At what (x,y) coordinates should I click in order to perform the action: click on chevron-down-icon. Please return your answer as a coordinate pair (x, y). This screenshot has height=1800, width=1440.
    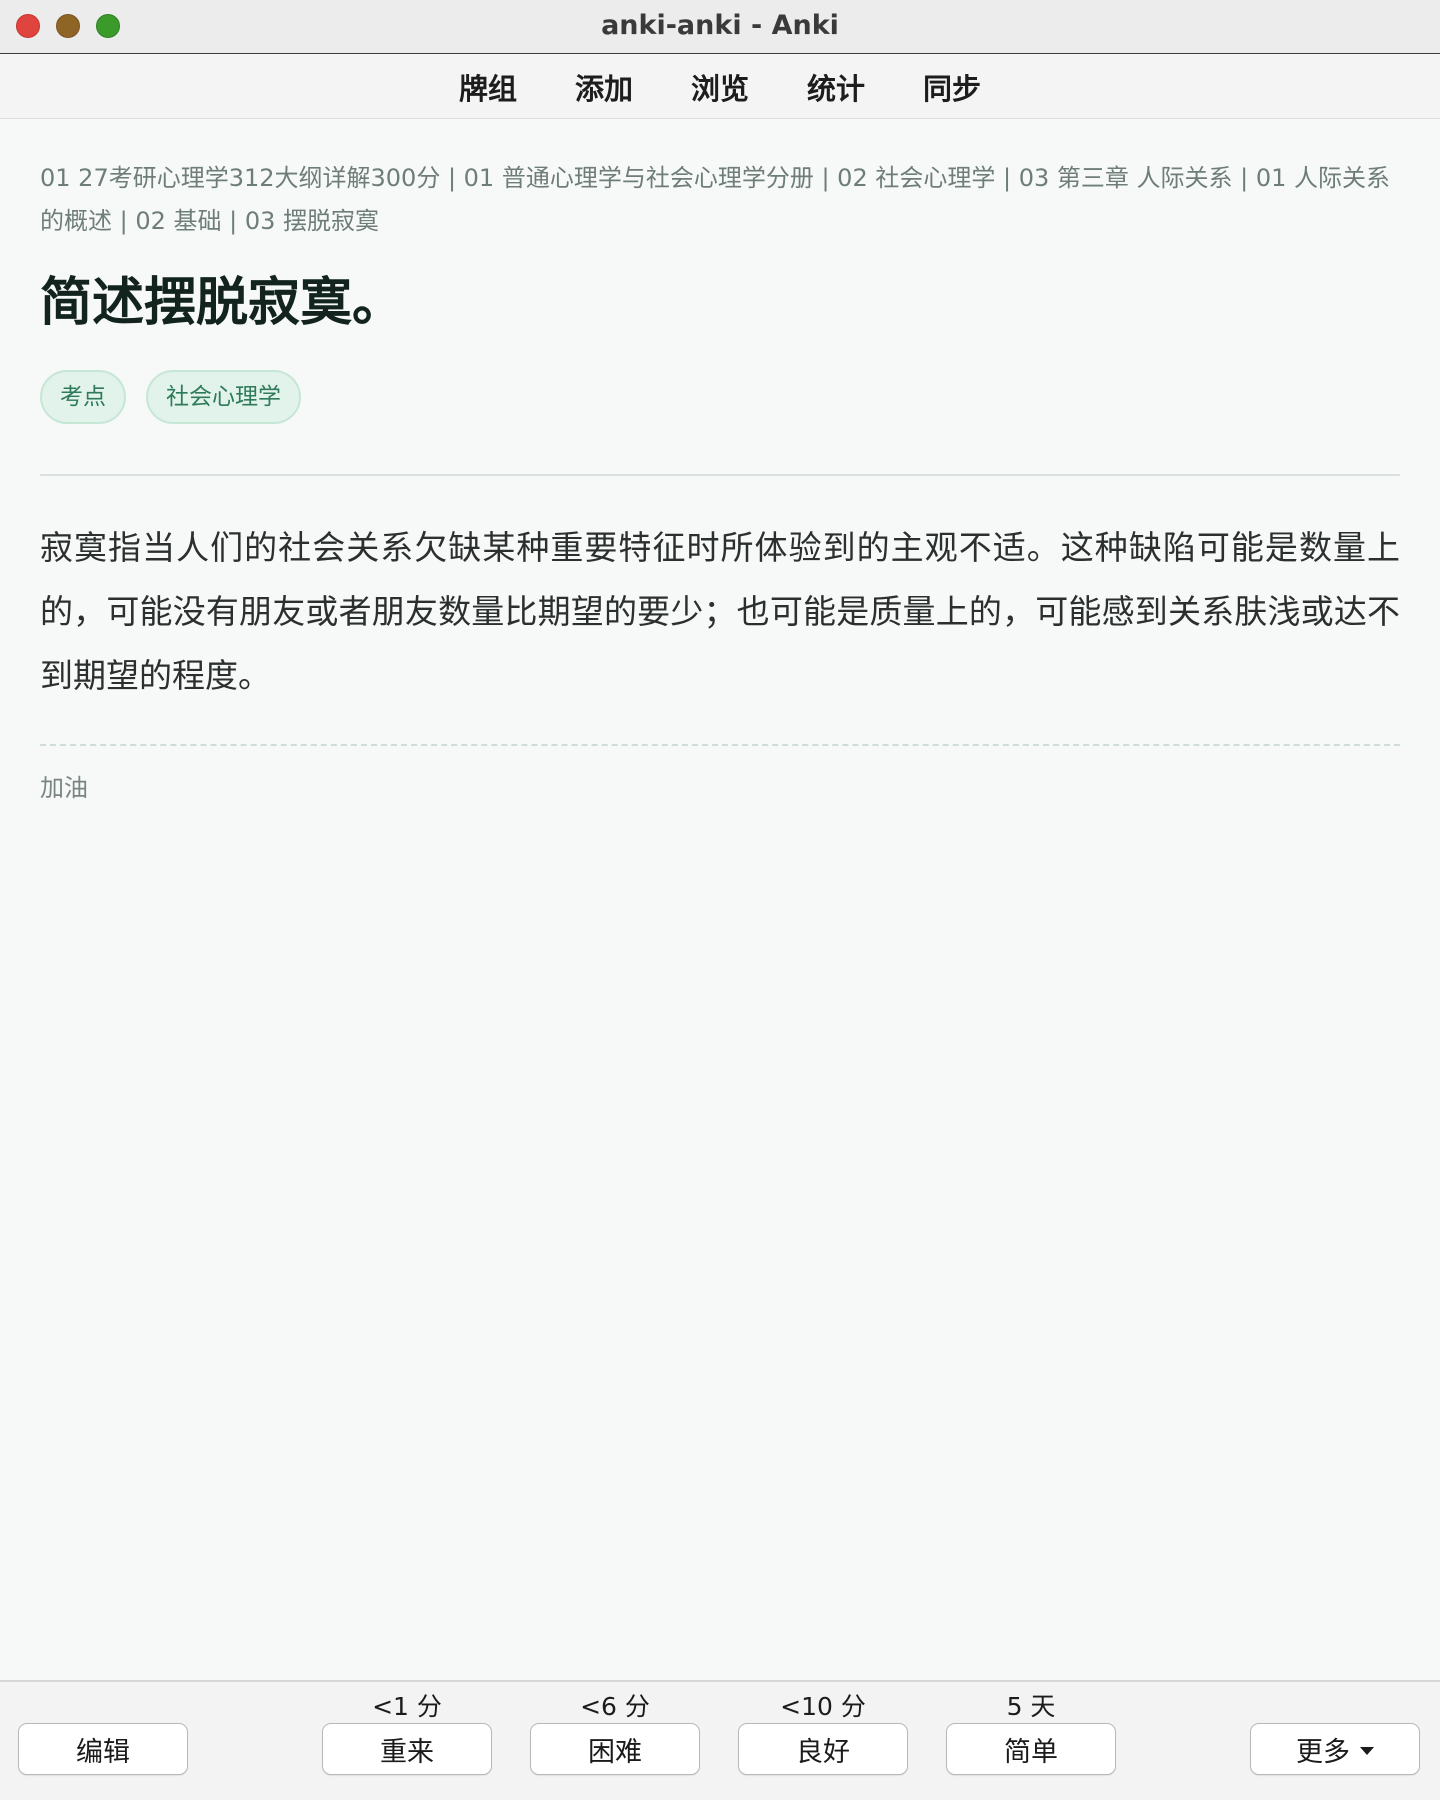
    Looking at the image, I should click on (1367, 1751).